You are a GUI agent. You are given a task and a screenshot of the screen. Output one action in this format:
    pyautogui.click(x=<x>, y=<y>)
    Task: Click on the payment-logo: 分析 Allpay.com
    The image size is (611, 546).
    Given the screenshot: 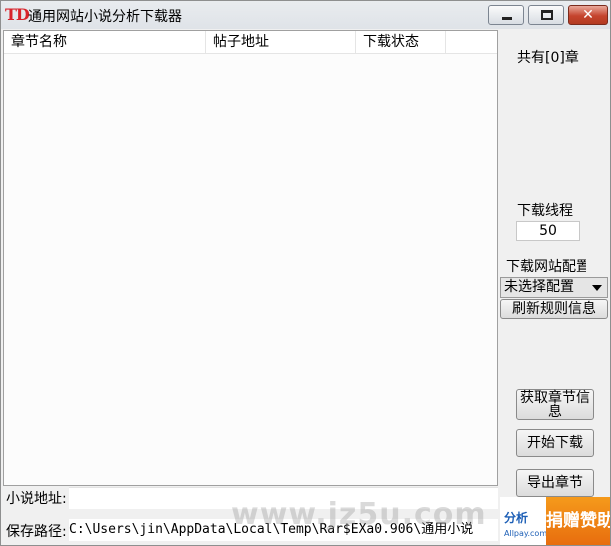 What is the action you would take?
    pyautogui.click(x=524, y=521)
    